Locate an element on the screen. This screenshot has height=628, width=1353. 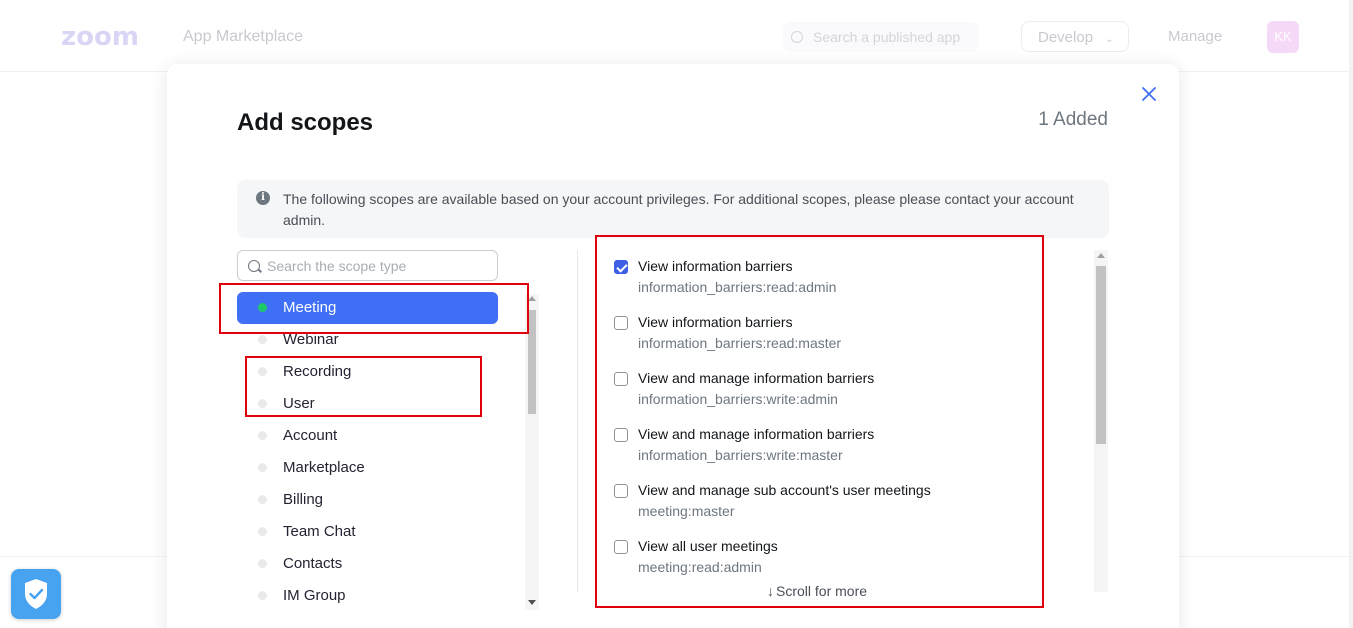
avatar: KK is located at coordinates (1283, 37).